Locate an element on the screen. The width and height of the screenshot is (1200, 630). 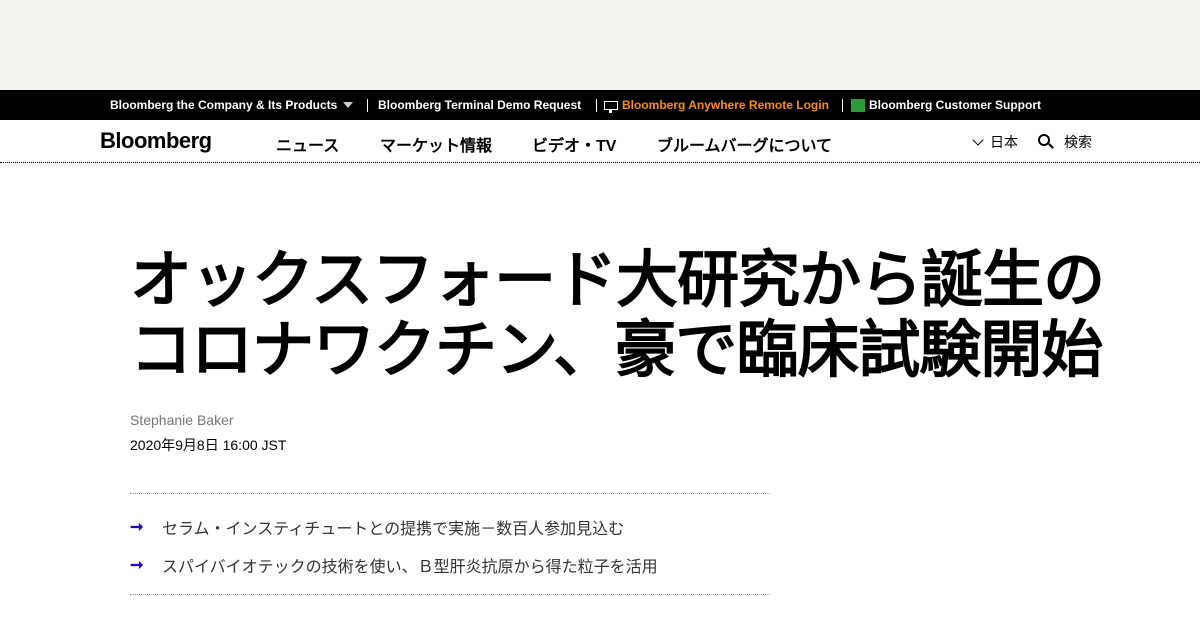
company-products-menu: Bloomberg the Company & Its Products is located at coordinates (232, 105).